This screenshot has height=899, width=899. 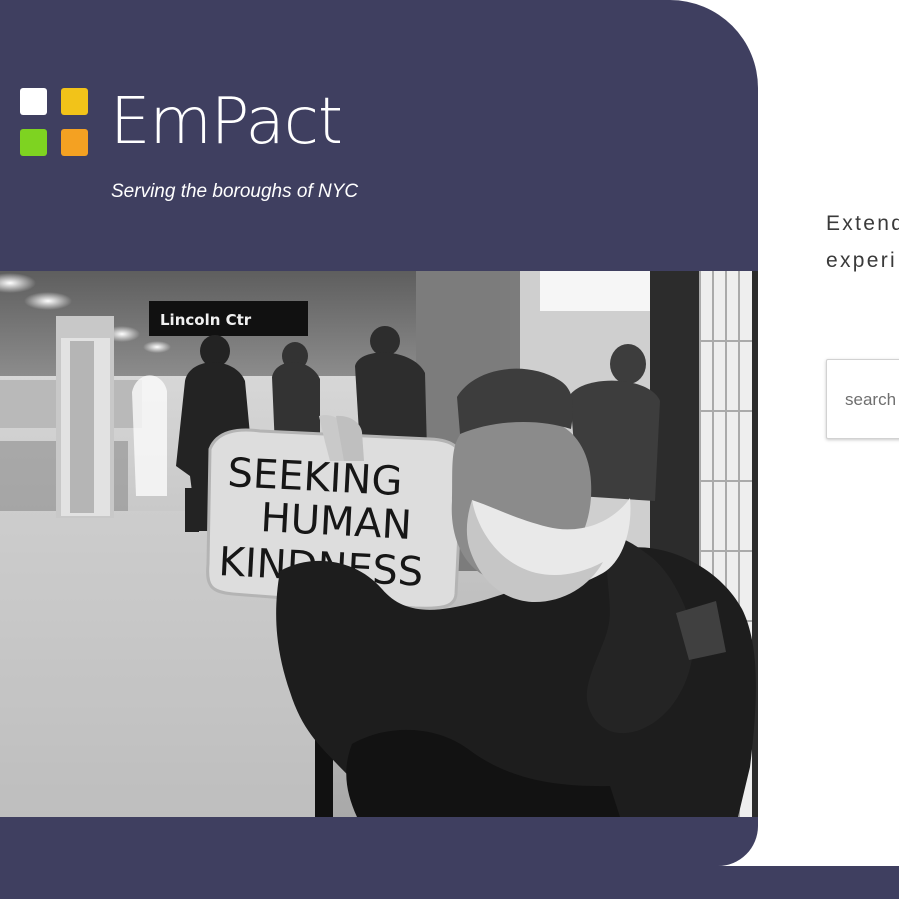 What do you see at coordinates (872, 400) in the screenshot?
I see `search-input` at bounding box center [872, 400].